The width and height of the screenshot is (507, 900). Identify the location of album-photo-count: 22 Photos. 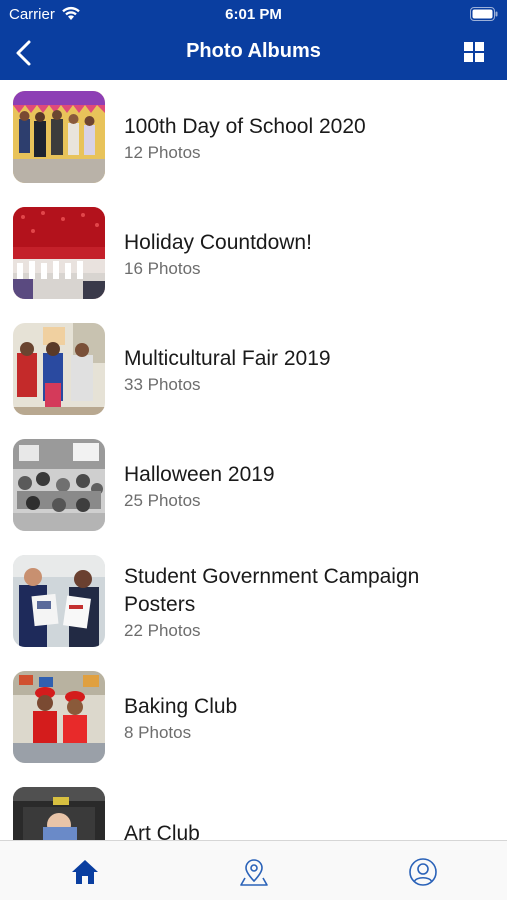
(162, 630).